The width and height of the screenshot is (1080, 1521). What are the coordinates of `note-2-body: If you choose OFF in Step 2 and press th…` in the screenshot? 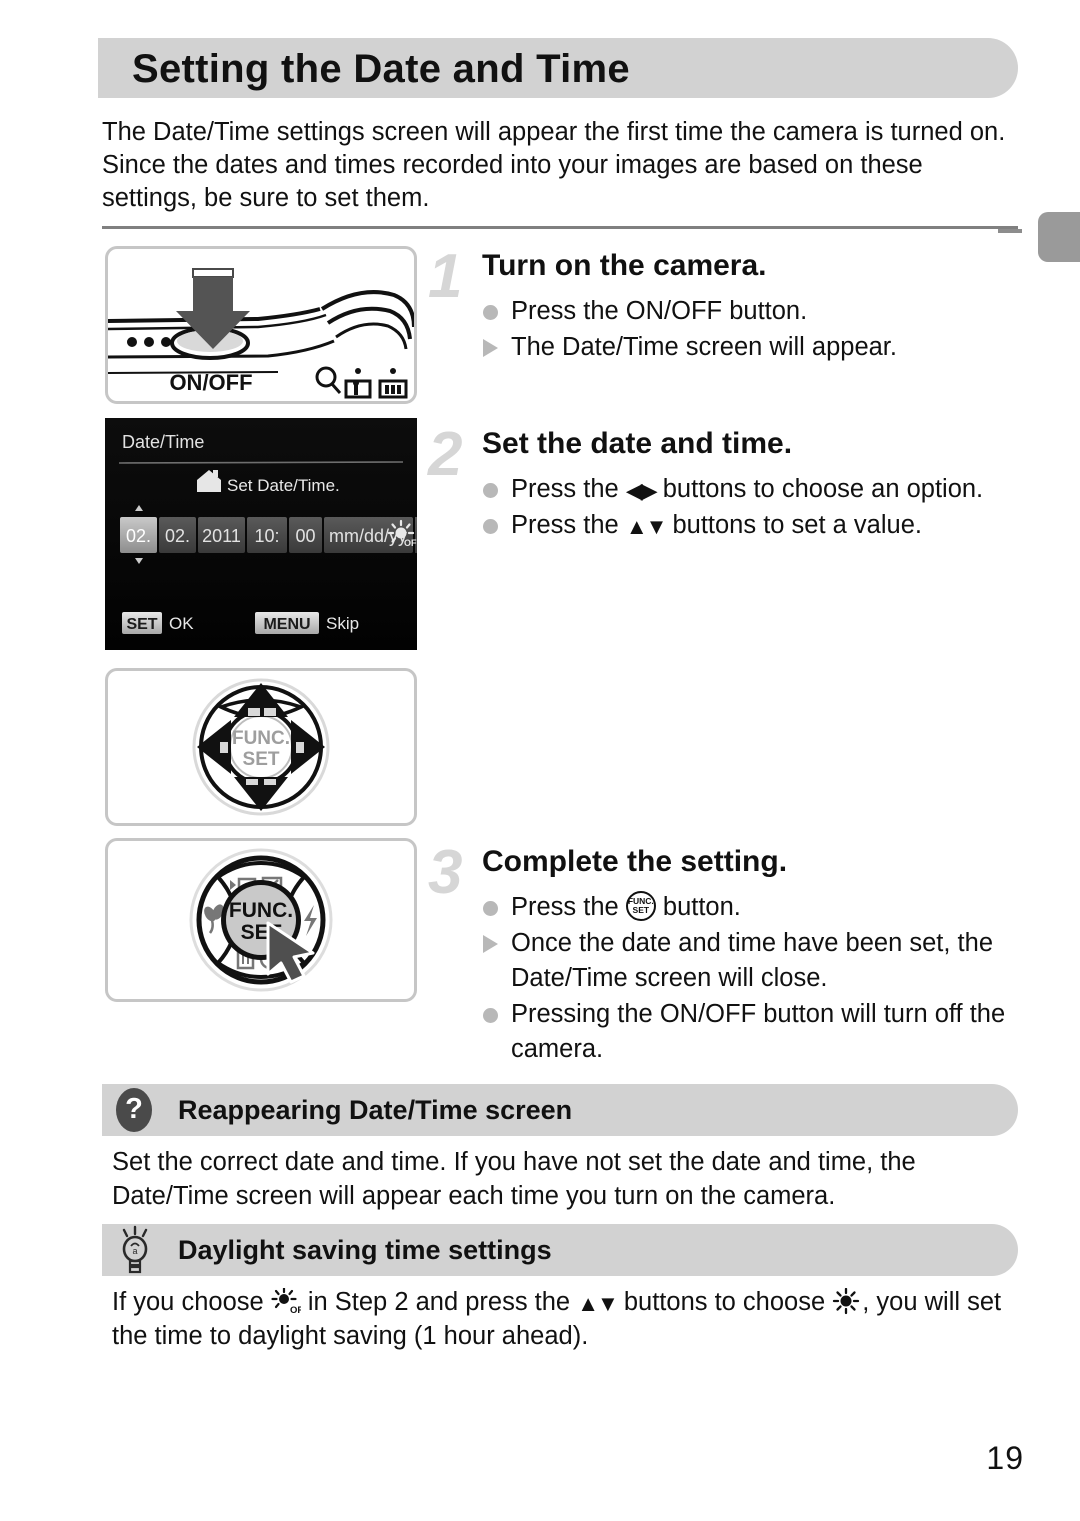 It's located at (565, 1319).